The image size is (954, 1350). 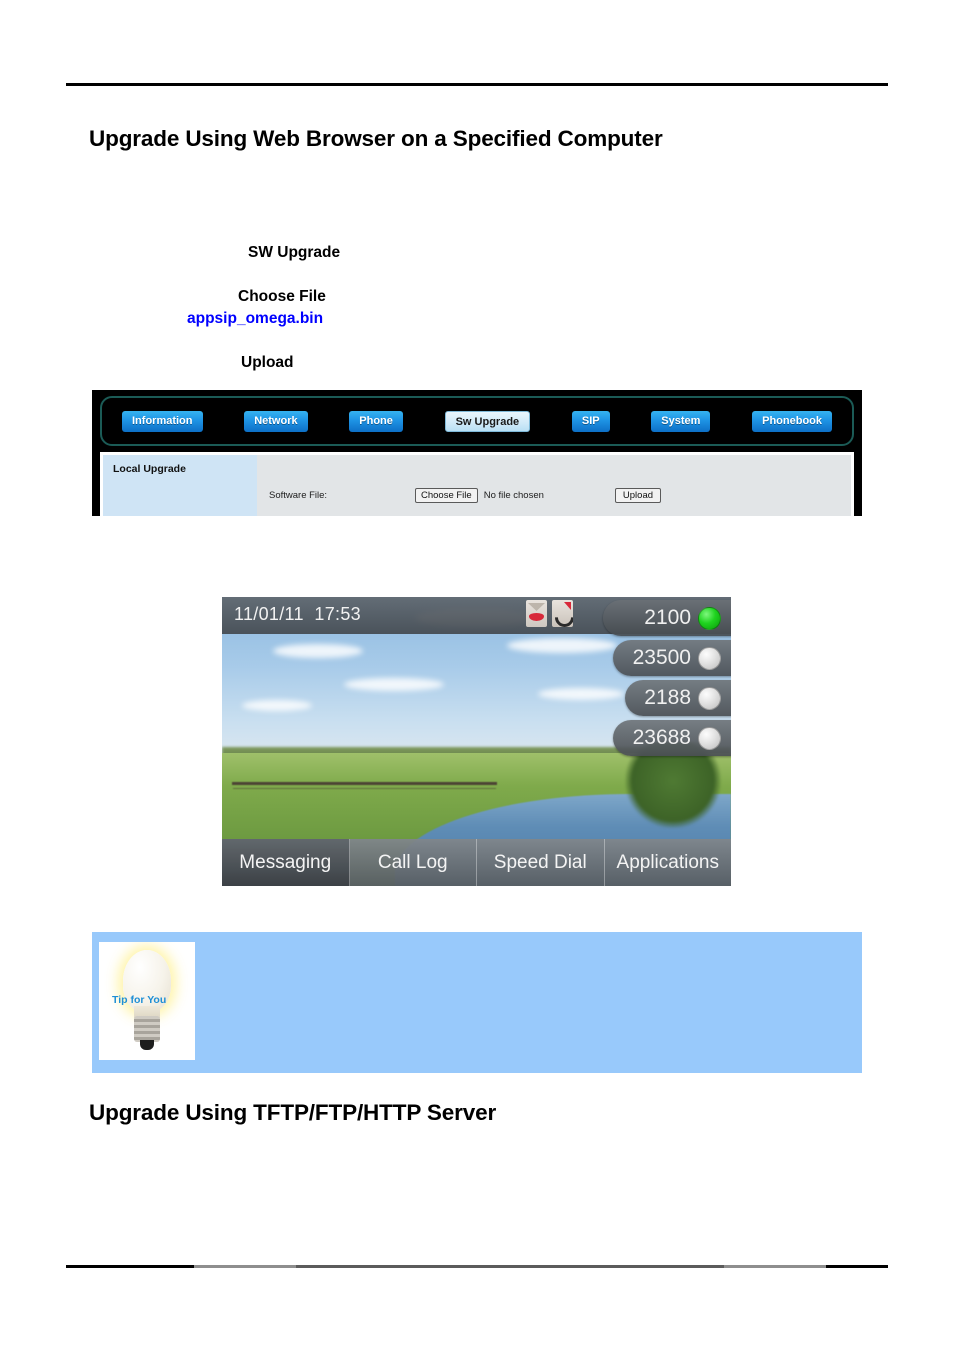 What do you see at coordinates (376, 421) in the screenshot?
I see `tab-phone: Phone` at bounding box center [376, 421].